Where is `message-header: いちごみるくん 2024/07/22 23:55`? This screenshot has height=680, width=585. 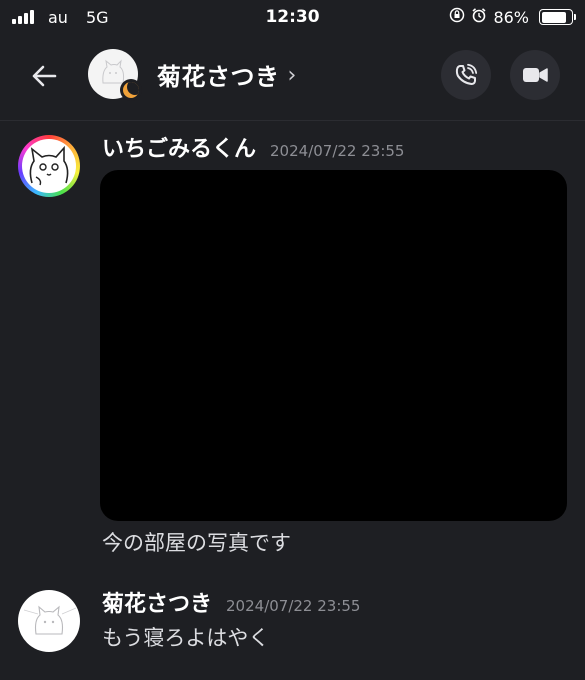 message-header: いちごみるくん 2024/07/22 23:55 is located at coordinates (253, 147).